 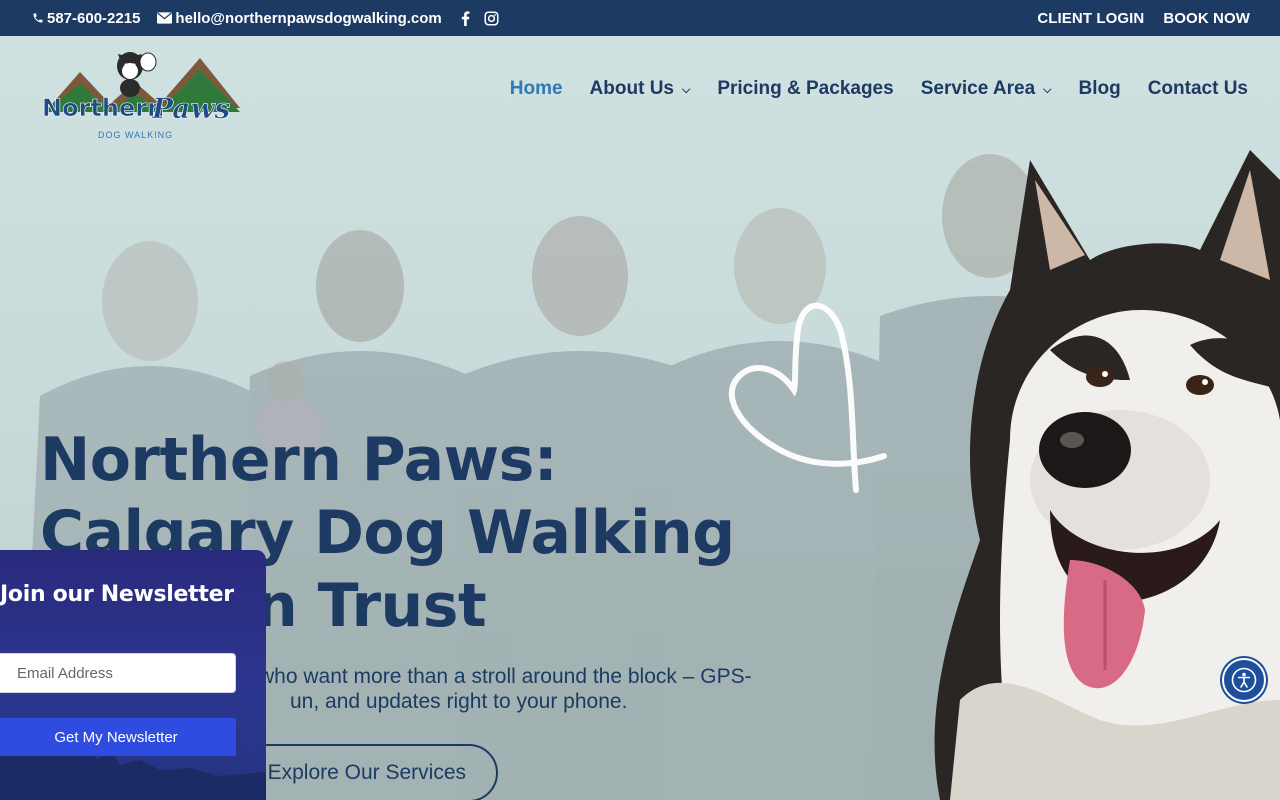 I want to click on nav-blog: Blog, so click(x=1099, y=89).